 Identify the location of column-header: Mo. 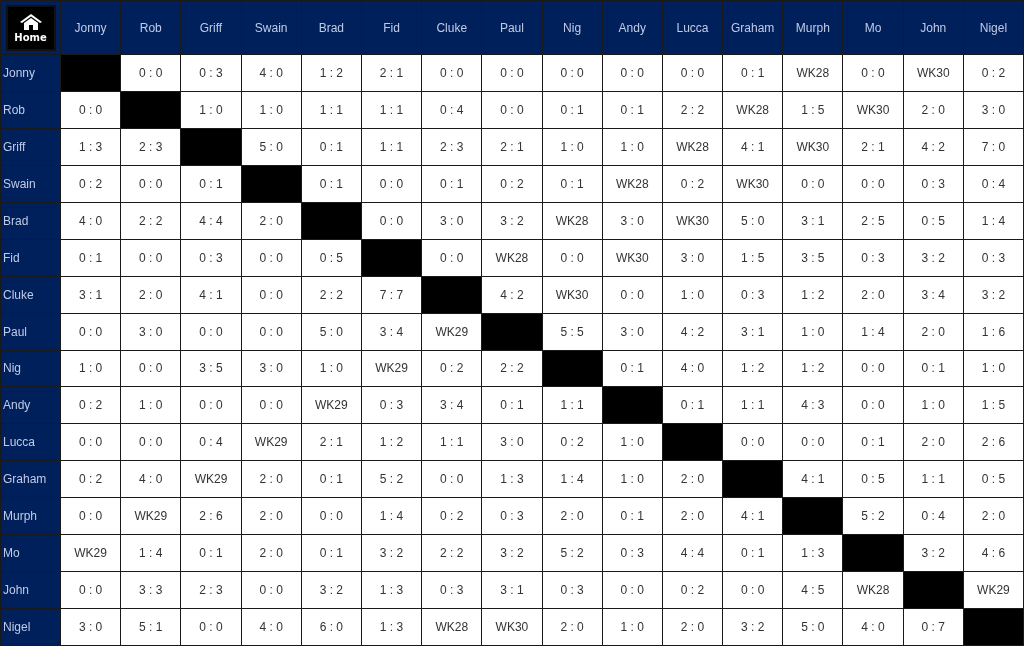
(873, 27).